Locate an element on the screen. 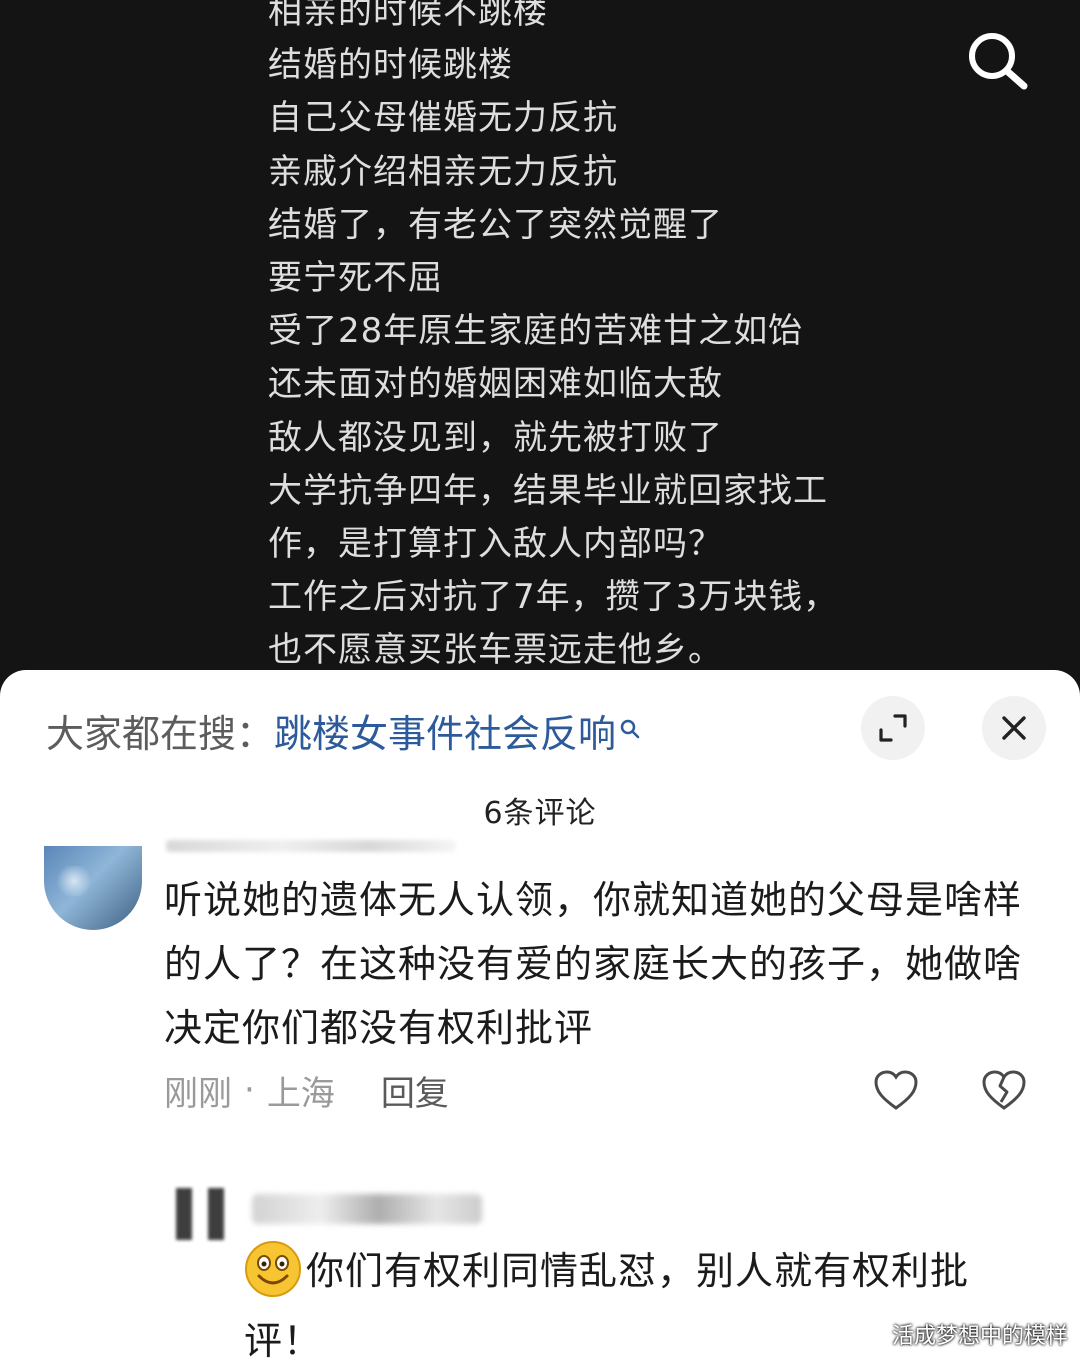 Image resolution: width=1080 pixels, height=1364 pixels. expand-button is located at coordinates (893, 728).